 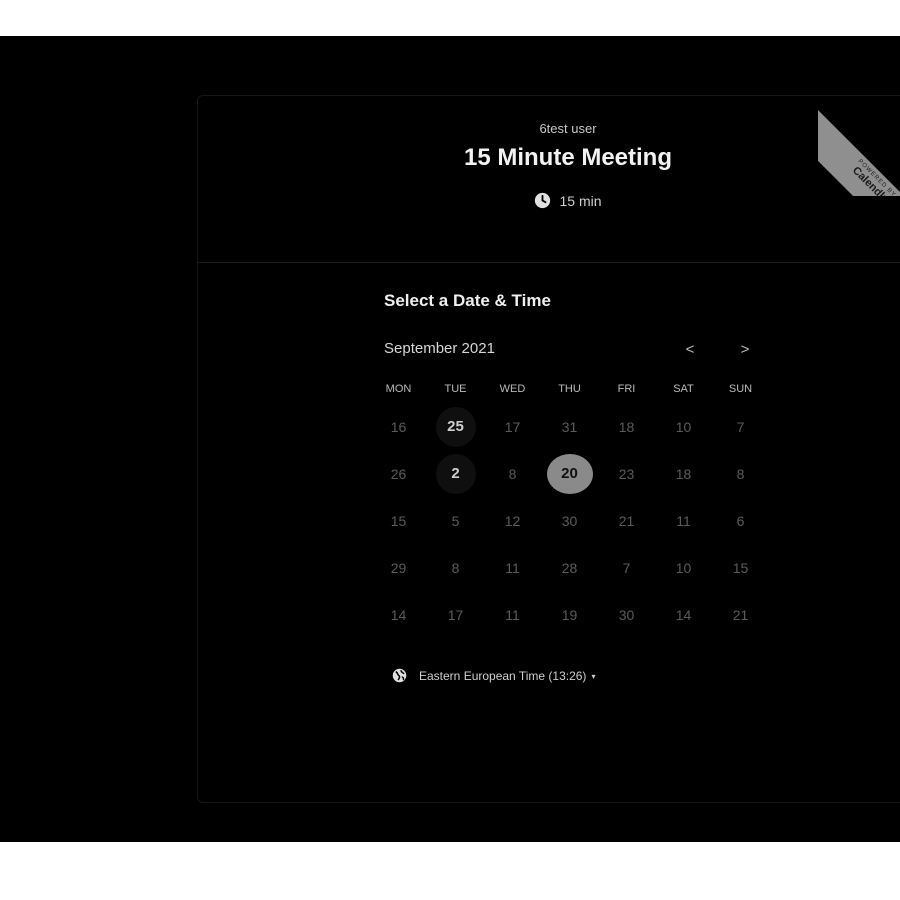 I want to click on day-number: 20, so click(x=569, y=473).